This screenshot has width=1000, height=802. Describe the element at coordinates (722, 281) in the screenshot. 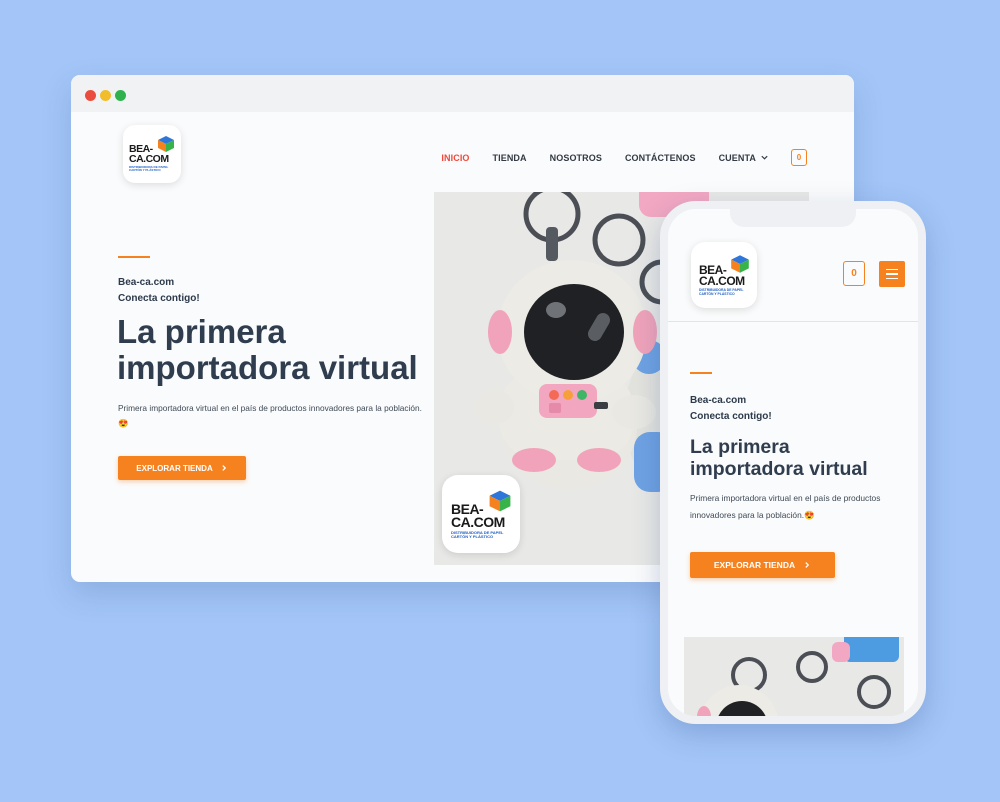

I see `mobile-logo-text-line2: CA.COM` at that location.